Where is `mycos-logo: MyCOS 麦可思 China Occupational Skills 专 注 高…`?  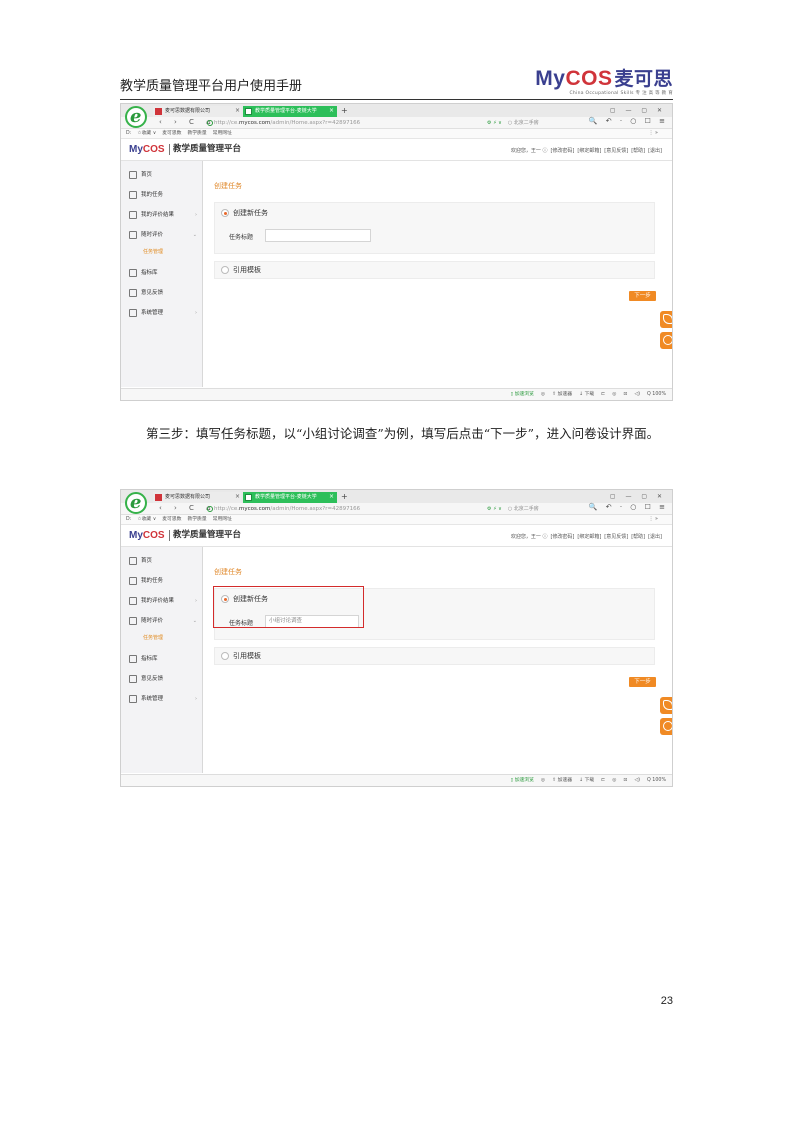 mycos-logo: MyCOS 麦可思 China Occupational Skills 专 注 高… is located at coordinates (604, 81).